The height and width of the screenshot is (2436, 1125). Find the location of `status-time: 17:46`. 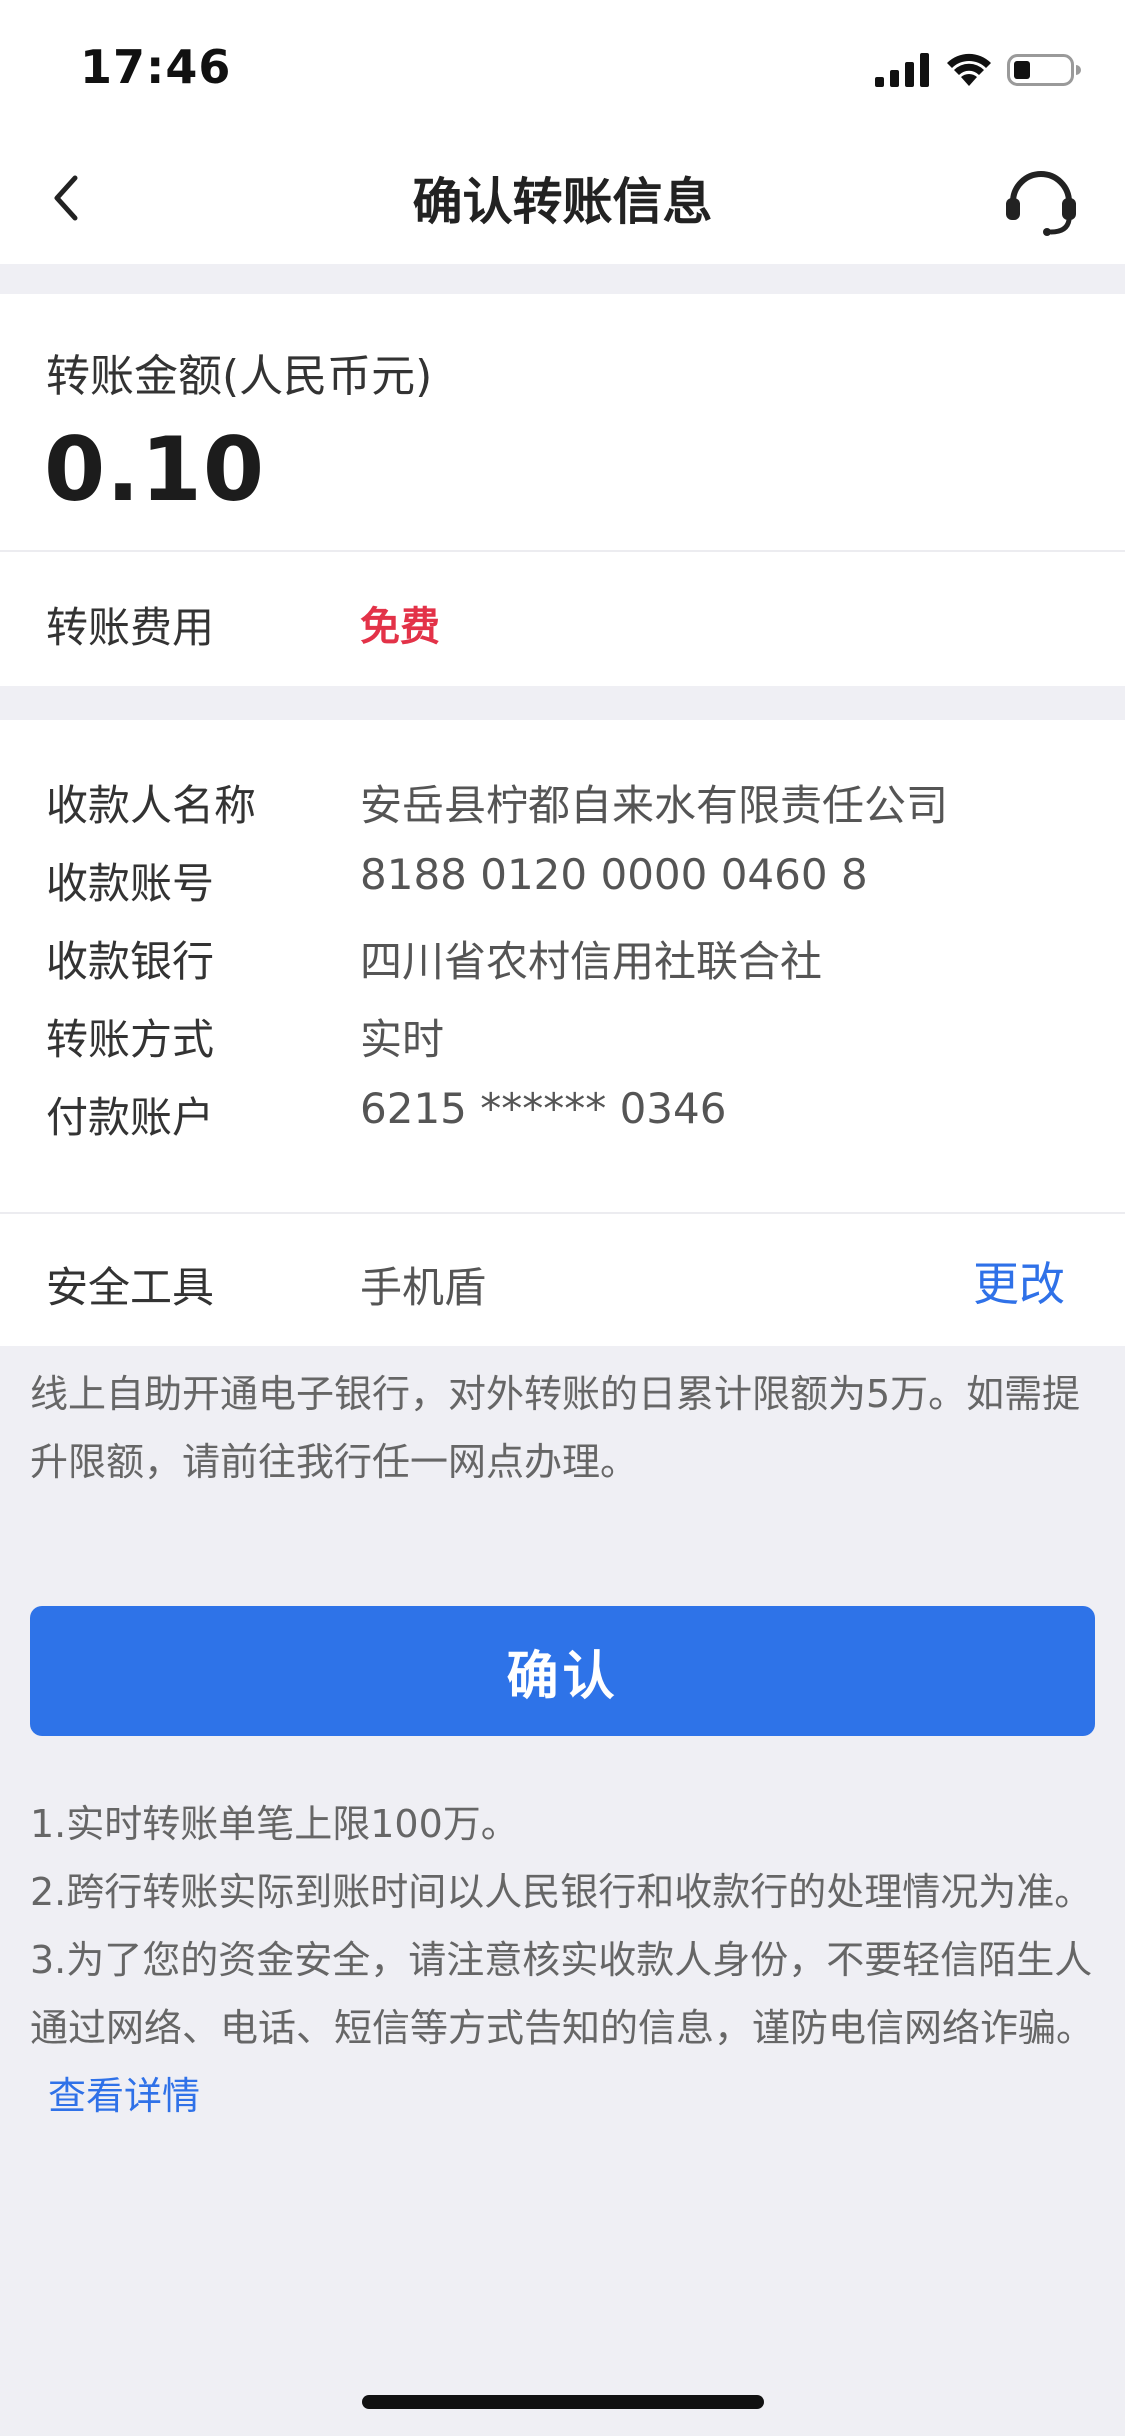

status-time: 17:46 is located at coordinates (156, 67).